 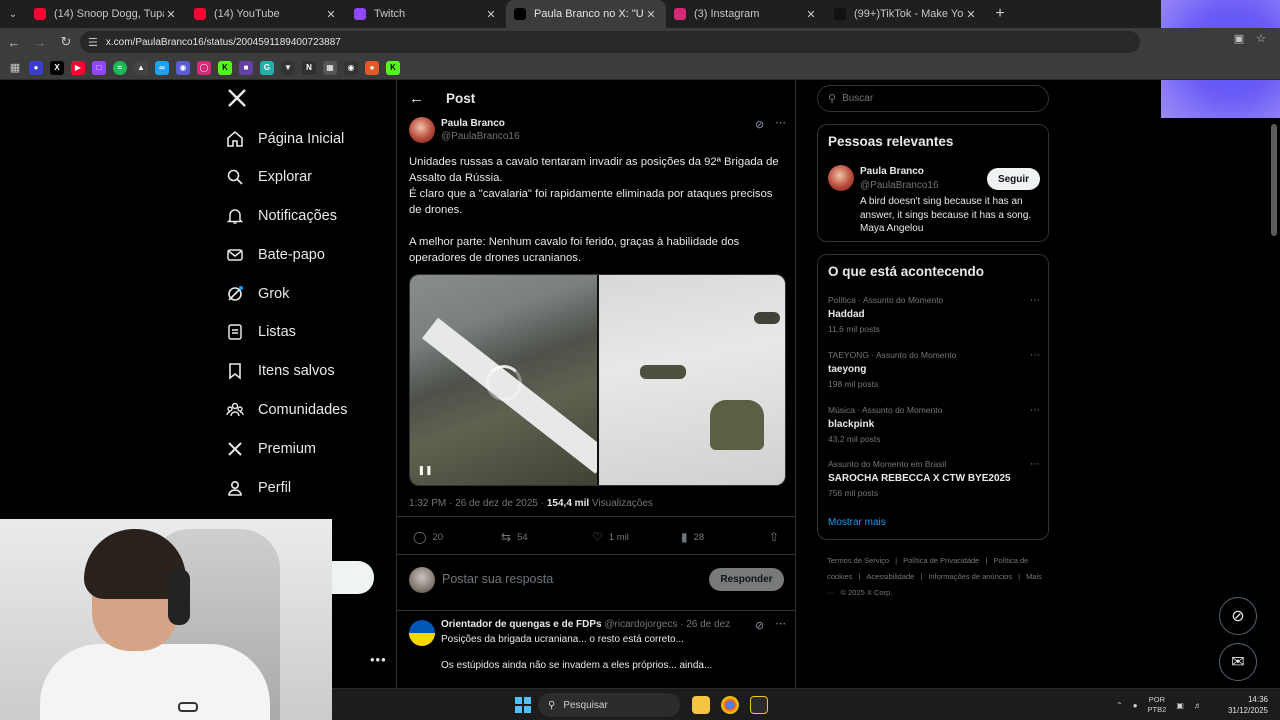 I want to click on bookmark-icon: ▲, so click(x=141, y=67).